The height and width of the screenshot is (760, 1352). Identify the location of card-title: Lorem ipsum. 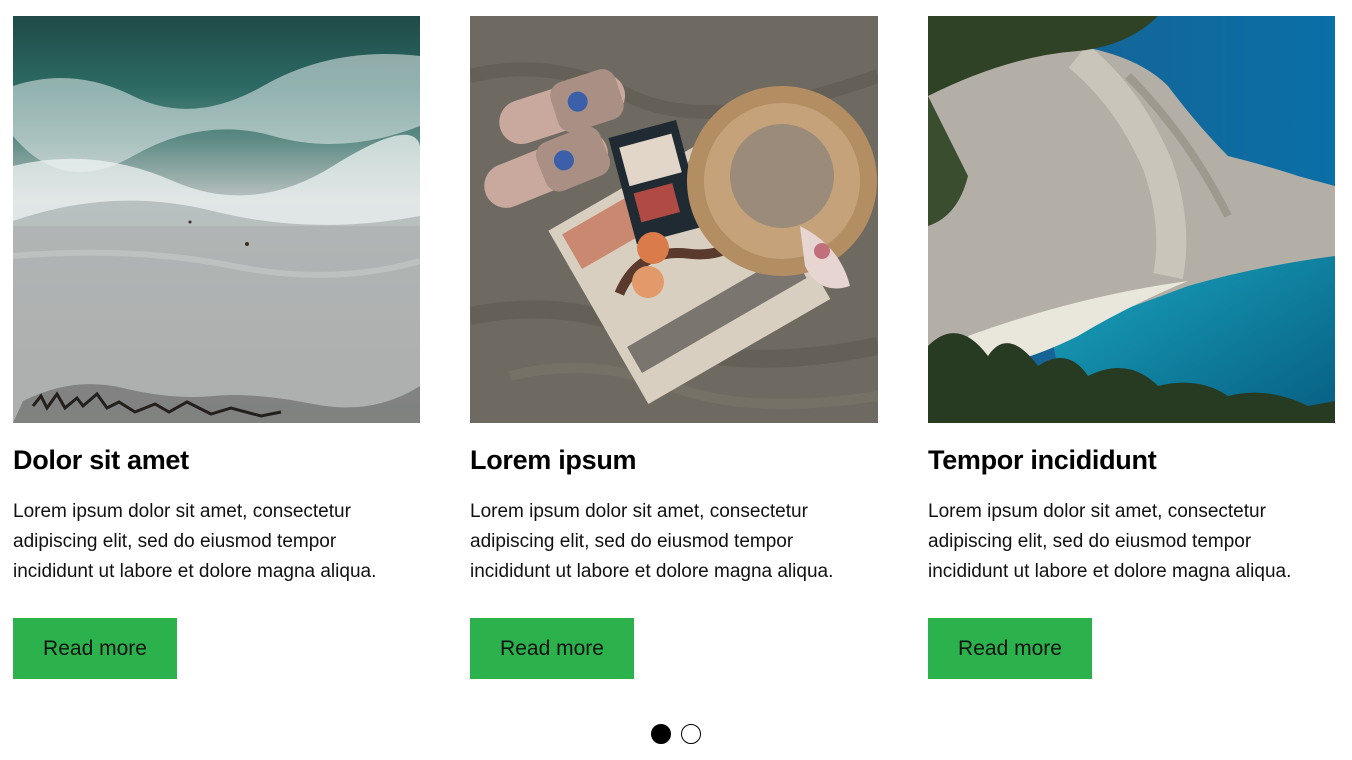
(553, 460).